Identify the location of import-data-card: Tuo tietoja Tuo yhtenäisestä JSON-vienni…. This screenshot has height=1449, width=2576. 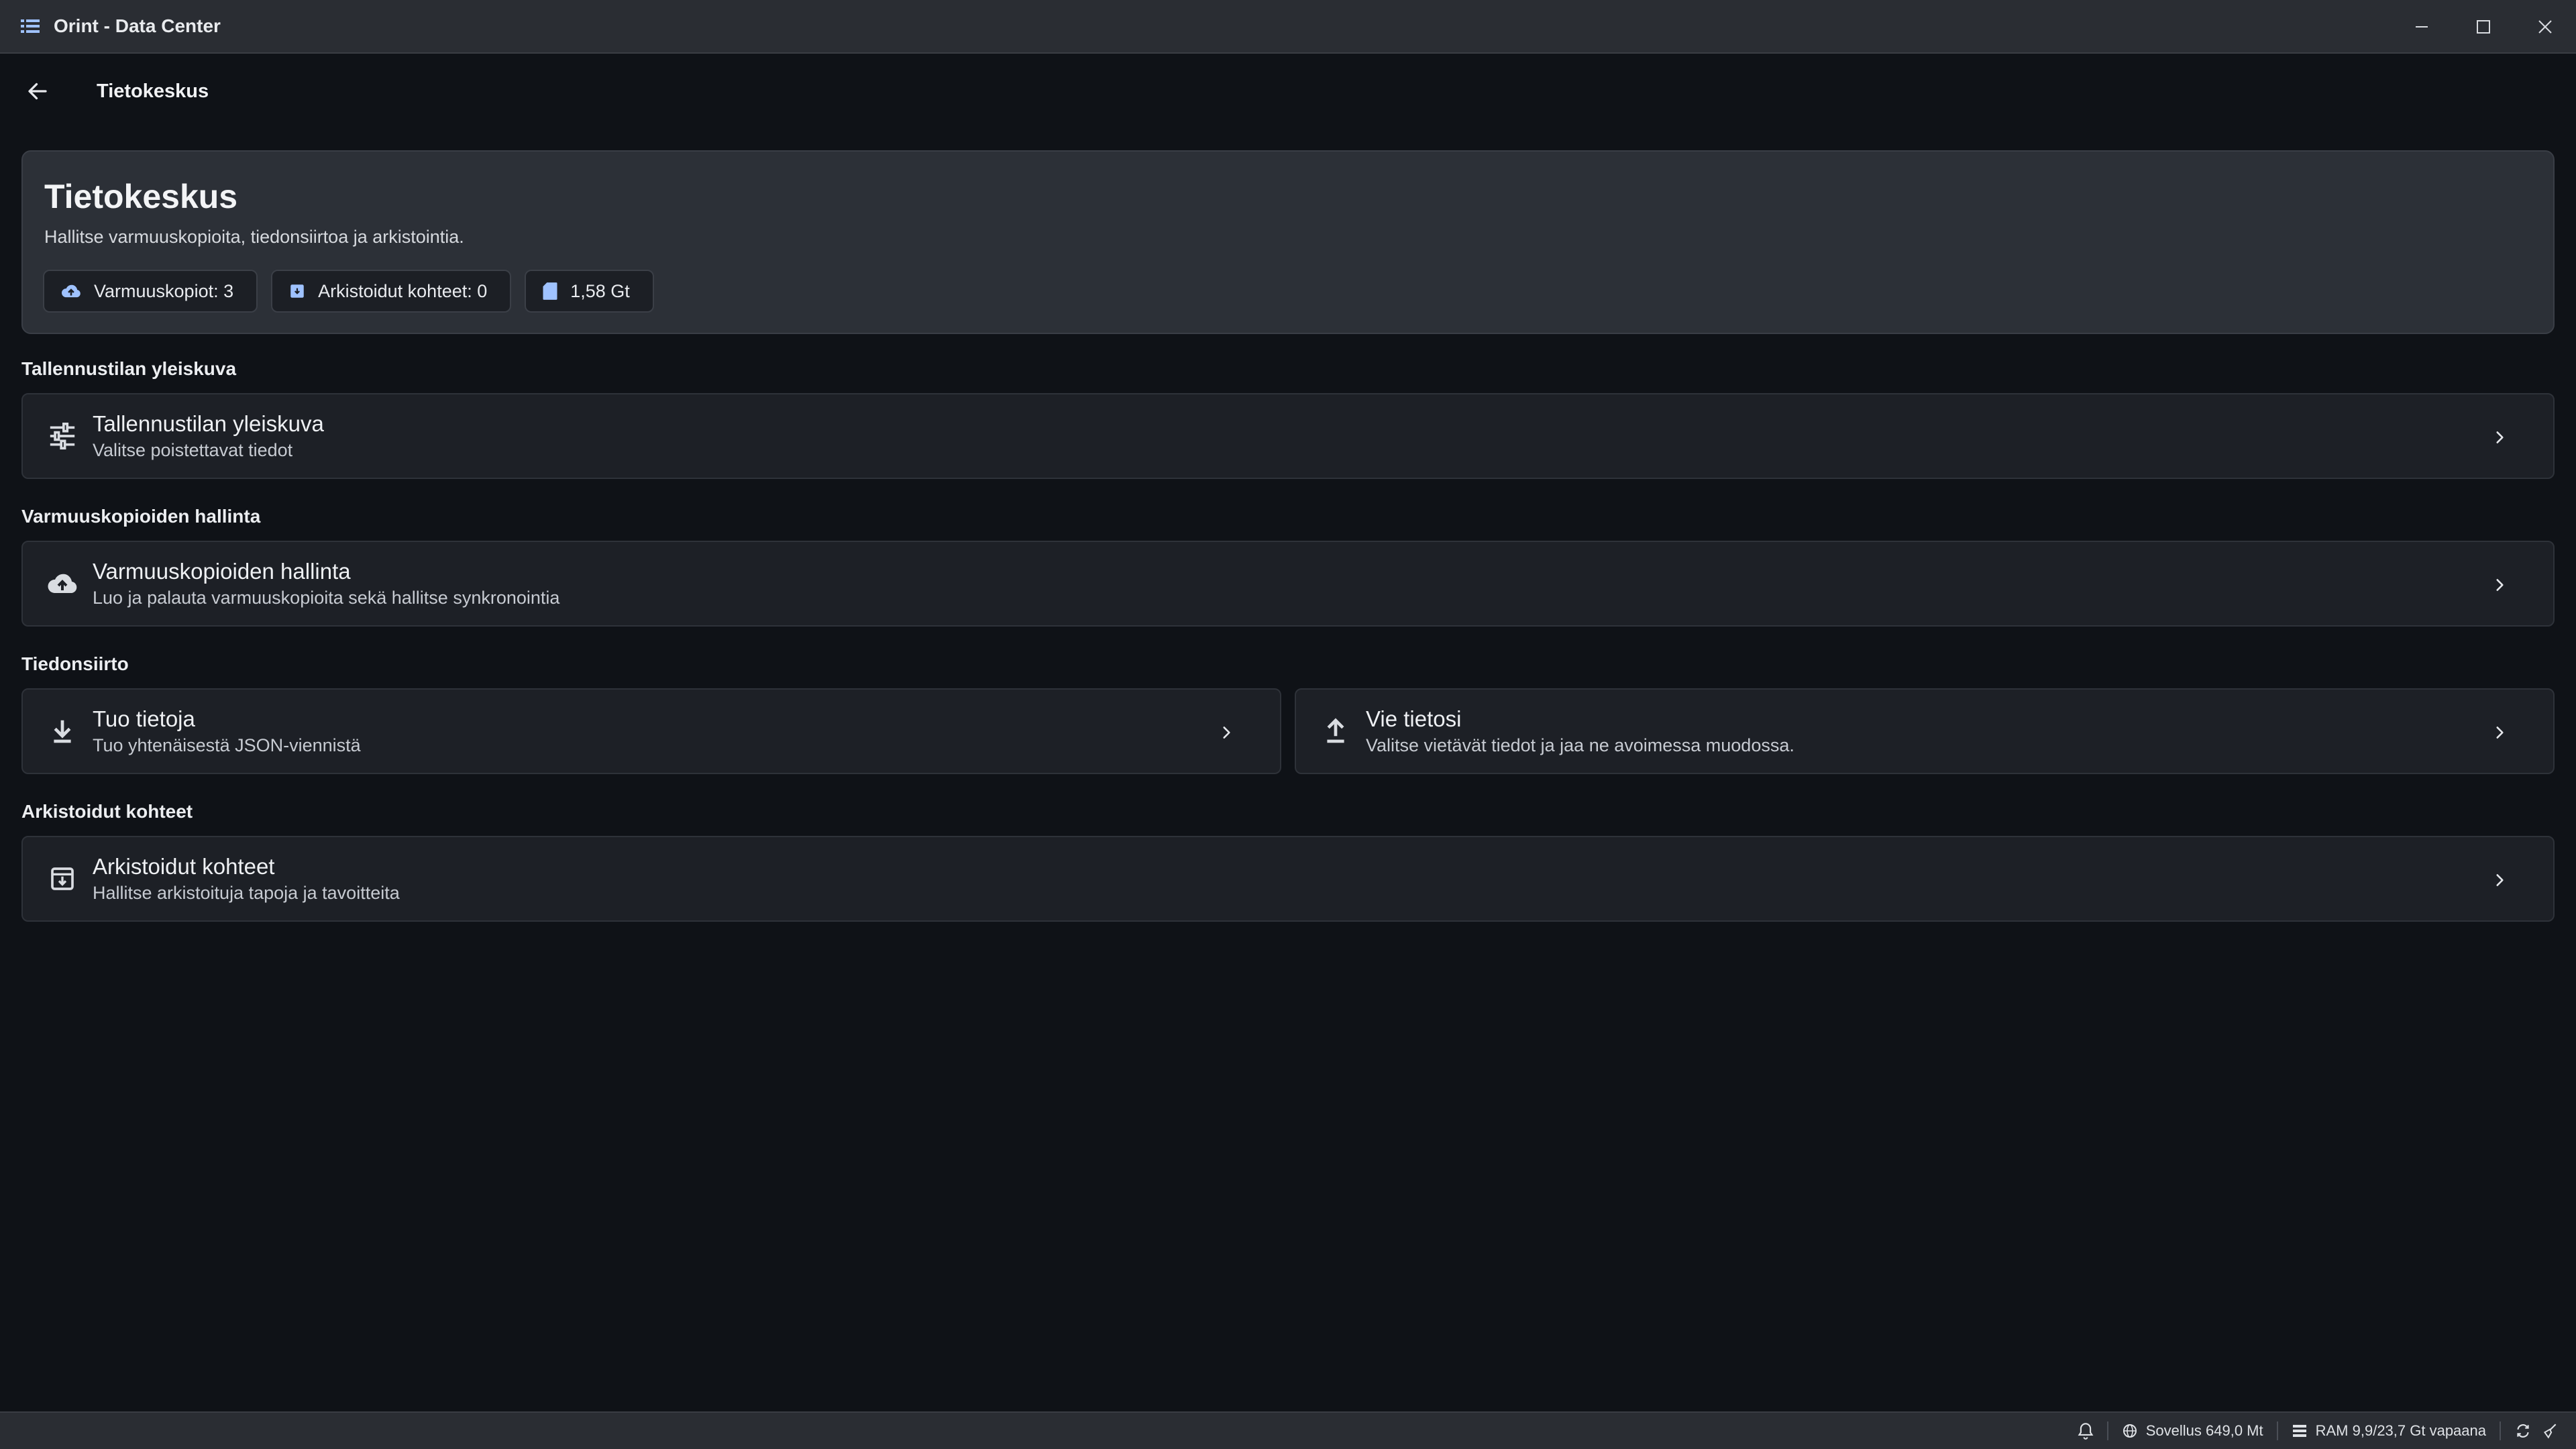
(651, 731).